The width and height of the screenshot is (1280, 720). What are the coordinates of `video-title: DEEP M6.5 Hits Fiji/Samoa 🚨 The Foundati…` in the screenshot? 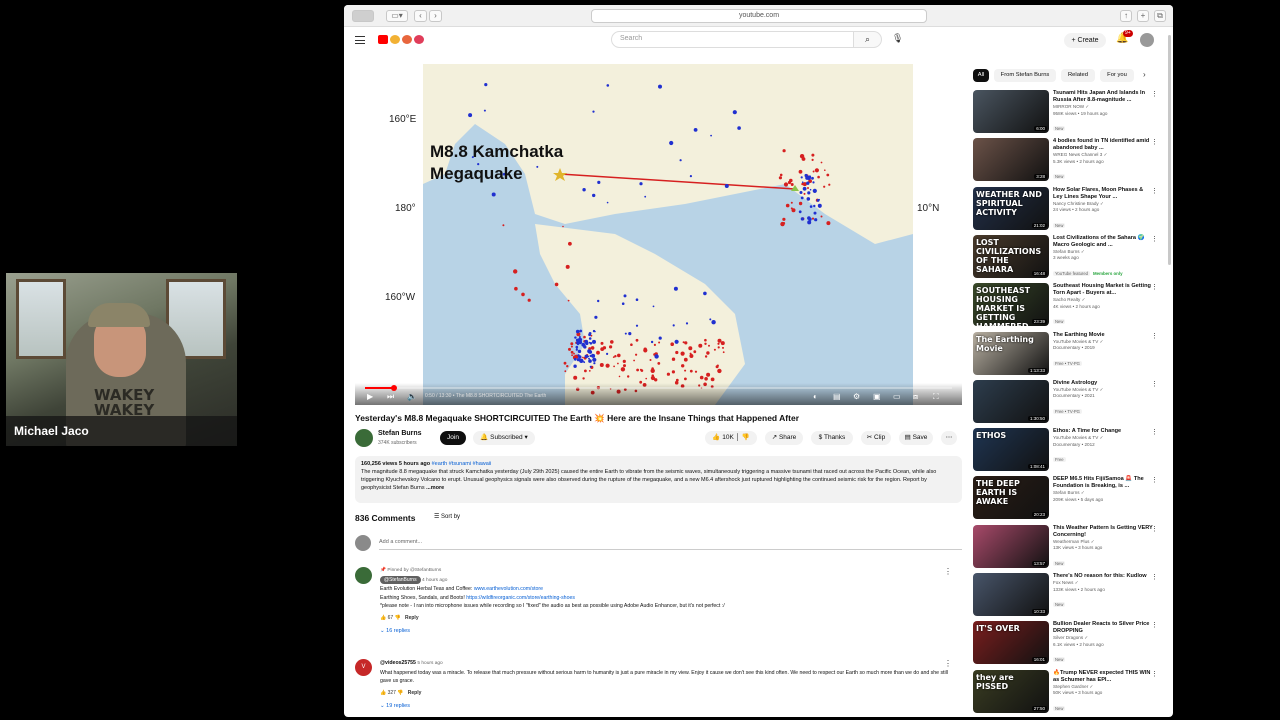 It's located at (1103, 483).